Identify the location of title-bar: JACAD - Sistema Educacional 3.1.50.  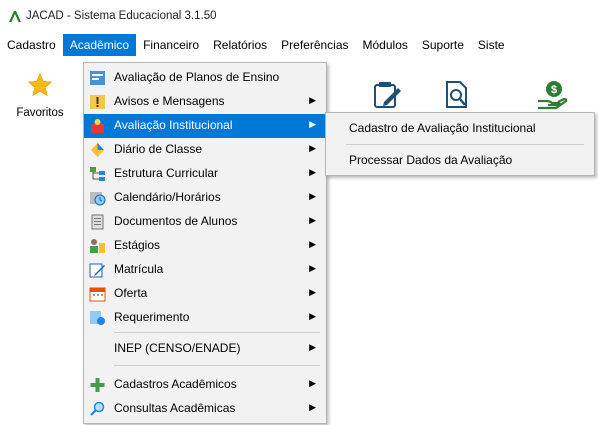
(299, 16).